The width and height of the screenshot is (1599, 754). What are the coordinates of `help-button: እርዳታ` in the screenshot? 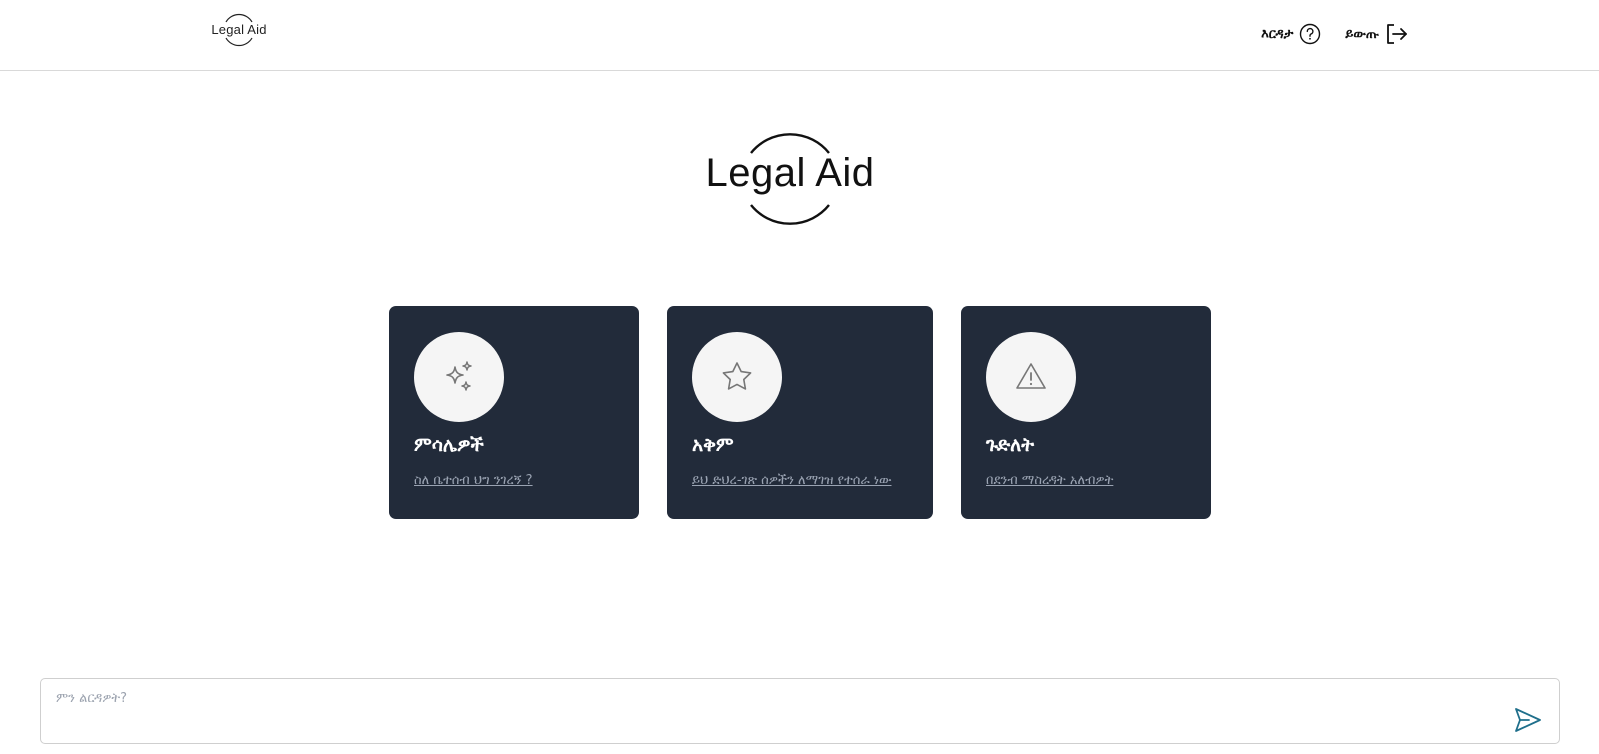 It's located at (1291, 34).